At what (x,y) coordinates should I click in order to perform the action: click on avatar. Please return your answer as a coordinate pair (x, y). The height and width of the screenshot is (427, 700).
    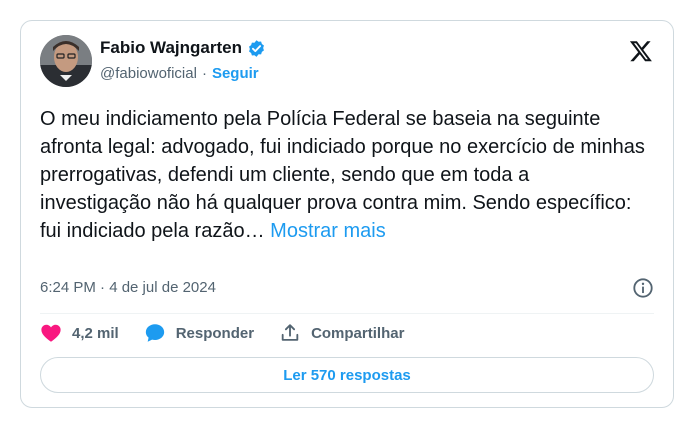
    Looking at the image, I should click on (66, 61).